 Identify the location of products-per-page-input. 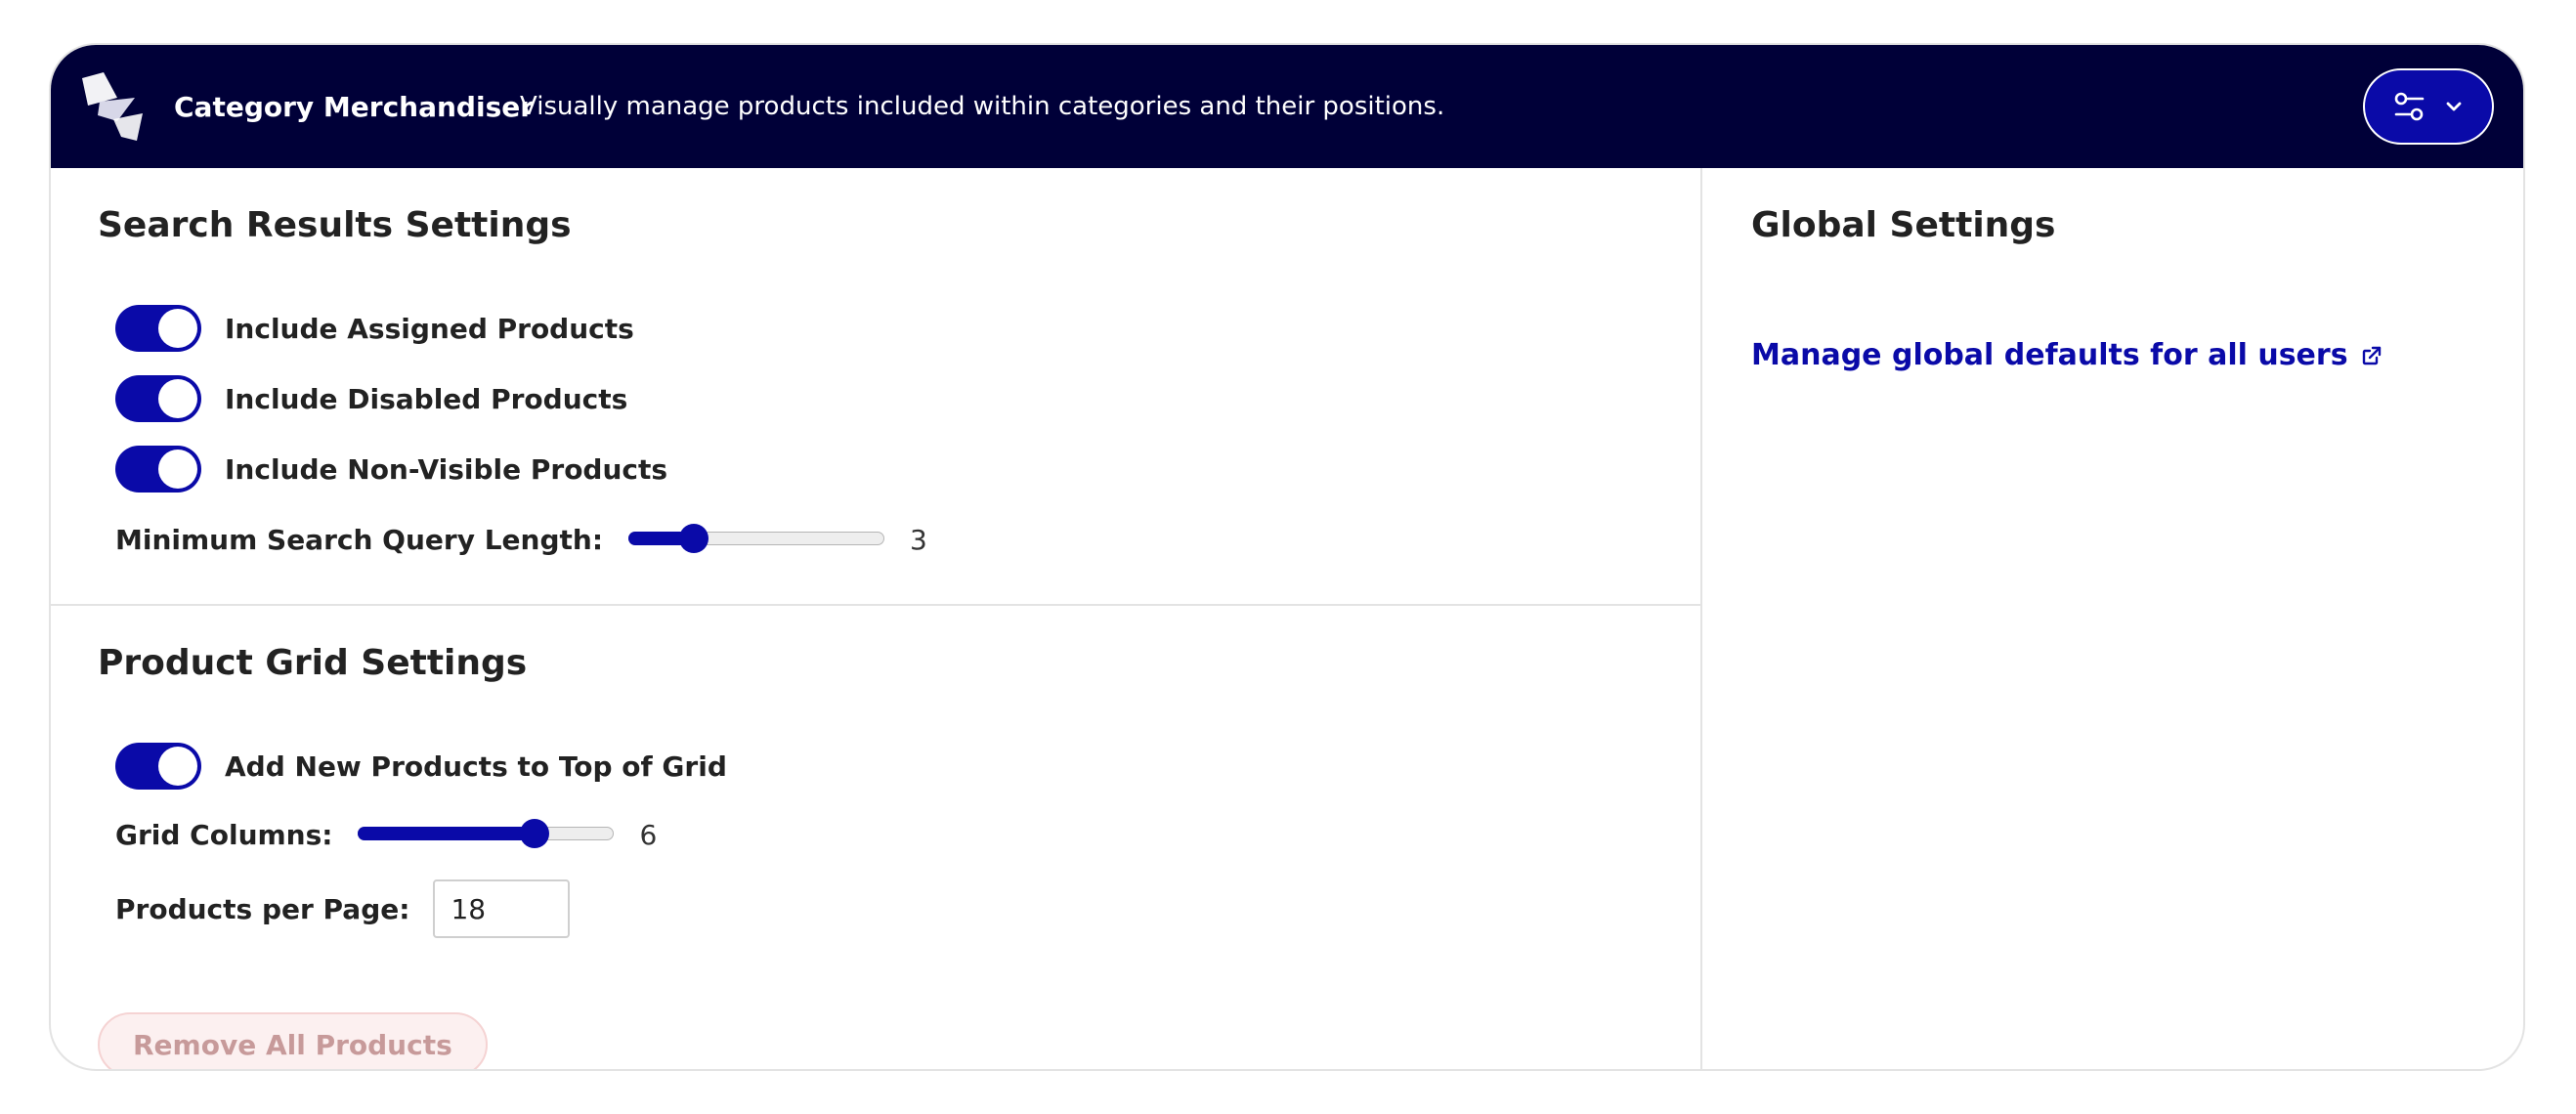
(502, 908).